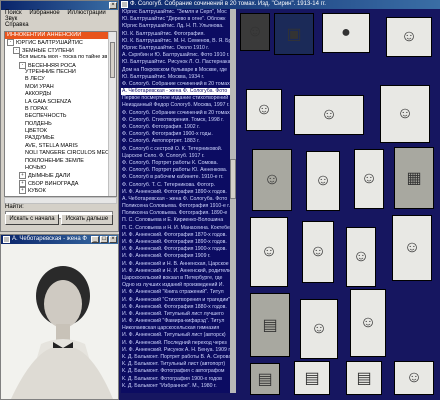 The image size is (440, 400). Describe the element at coordinates (414, 378) in the screenshot. I see `portrait-thumb-14: ☺` at that location.